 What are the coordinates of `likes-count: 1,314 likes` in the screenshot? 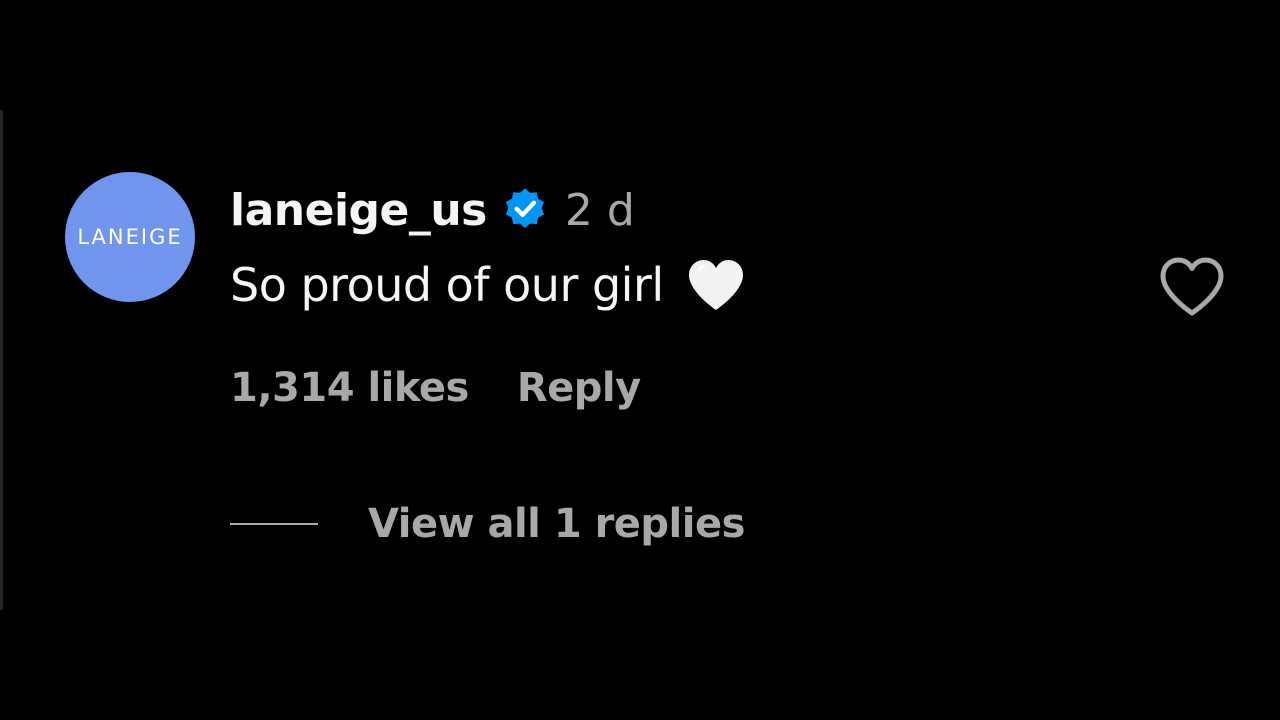 It's located at (349, 388).